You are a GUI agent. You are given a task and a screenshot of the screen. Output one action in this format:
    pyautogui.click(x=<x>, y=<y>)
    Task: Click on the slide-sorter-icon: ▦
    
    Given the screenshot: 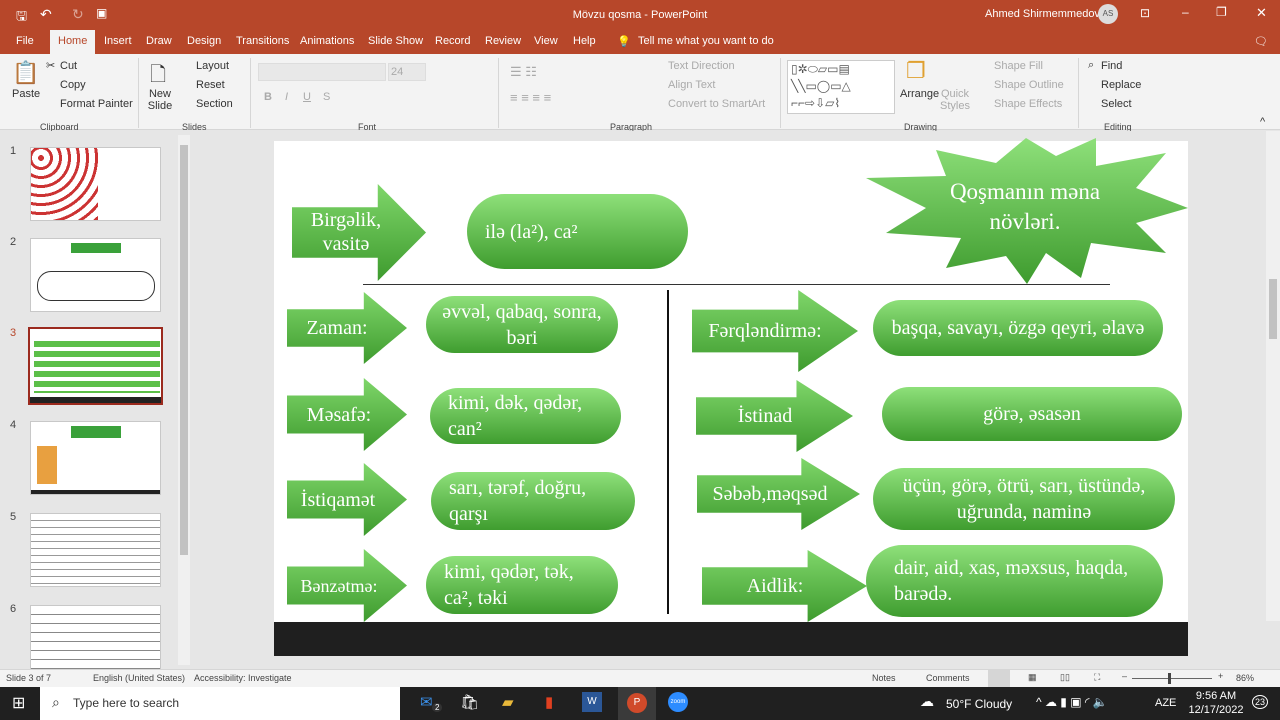 What is the action you would take?
    pyautogui.click(x=1032, y=677)
    